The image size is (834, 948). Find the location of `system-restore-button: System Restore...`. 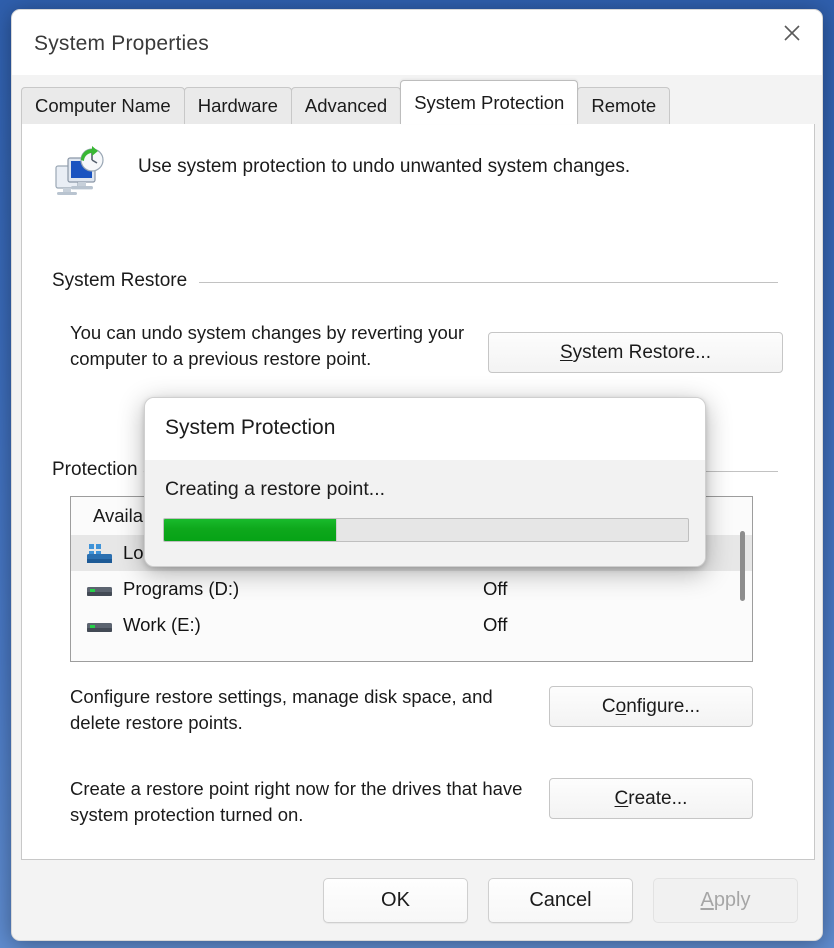

system-restore-button: System Restore... is located at coordinates (635, 352).